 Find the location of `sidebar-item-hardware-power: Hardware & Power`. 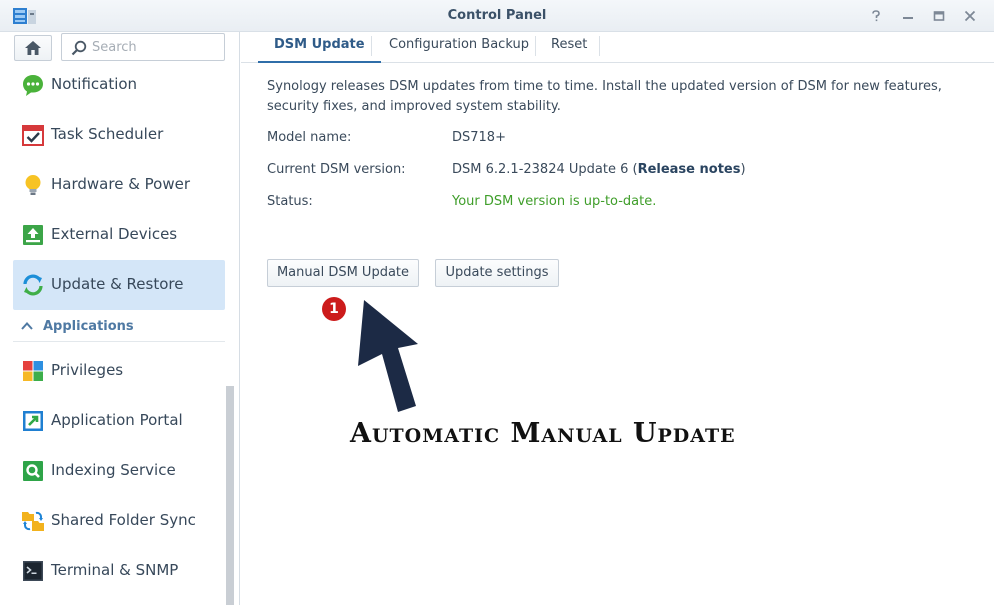

sidebar-item-hardware-power: Hardware & Power is located at coordinates (119, 185).